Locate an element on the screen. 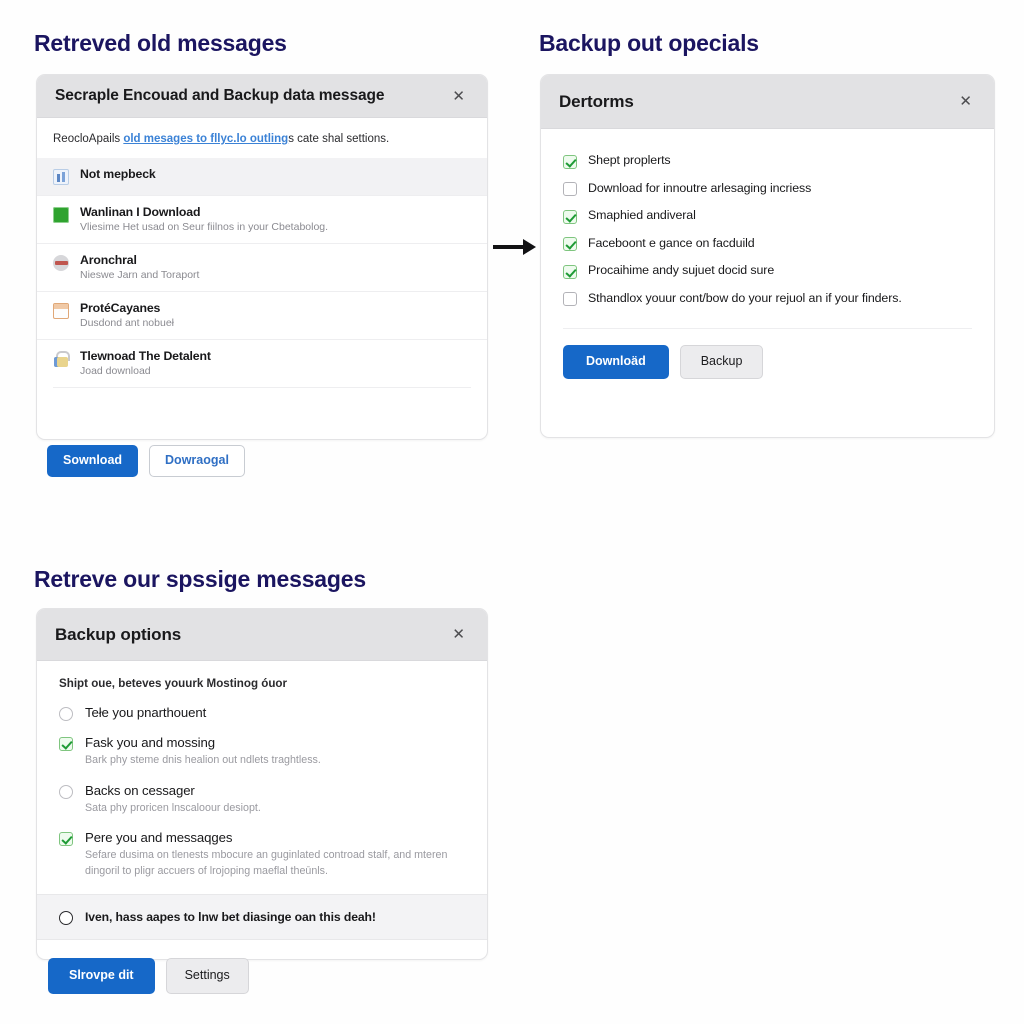 Image resolution: width=1024 pixels, height=1024 pixels. download-button: Sownload is located at coordinates (93, 461).